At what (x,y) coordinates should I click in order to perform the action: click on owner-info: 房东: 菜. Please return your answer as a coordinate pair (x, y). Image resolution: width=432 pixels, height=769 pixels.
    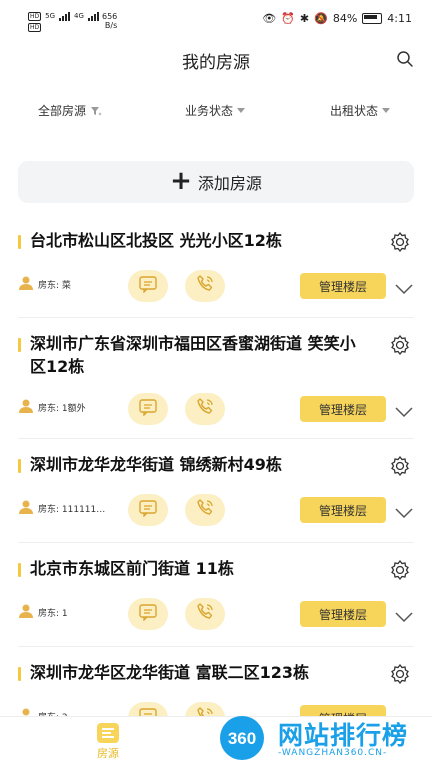
    Looking at the image, I should click on (69, 284).